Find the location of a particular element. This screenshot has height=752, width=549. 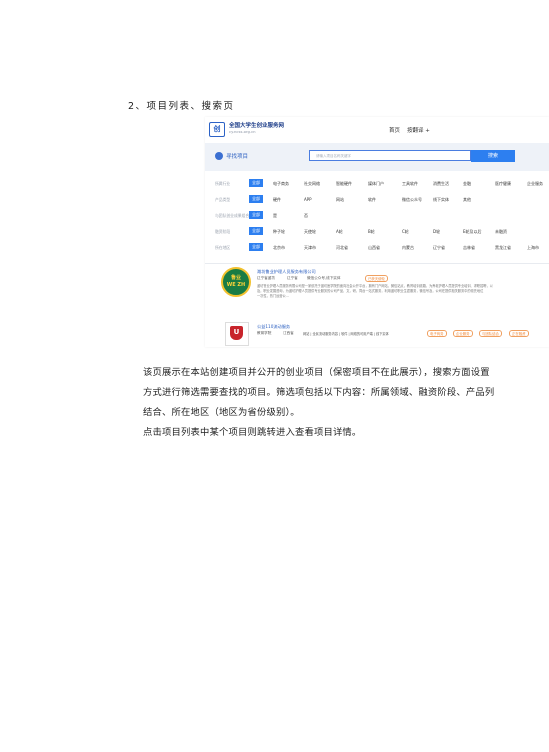

filter-option: 天使轮 is located at coordinates (310, 232).